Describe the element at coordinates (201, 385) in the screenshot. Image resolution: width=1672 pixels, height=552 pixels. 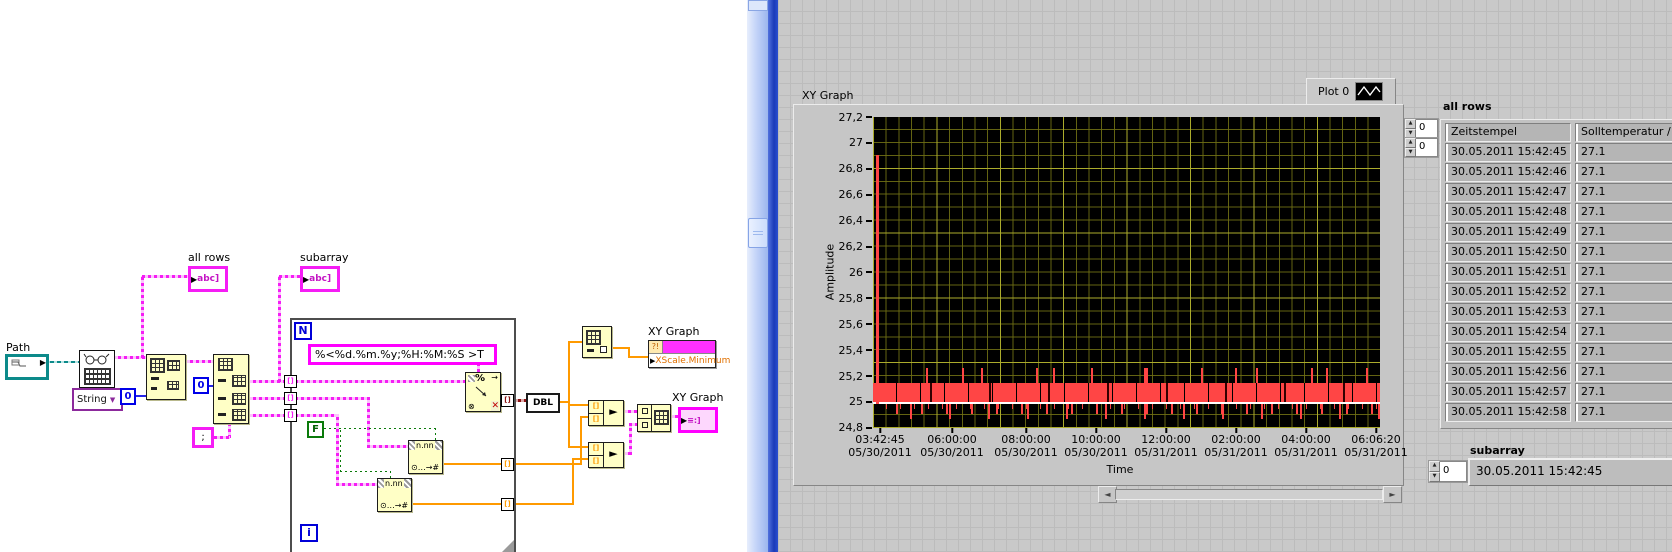
I see `index-constant-0b: 0` at that location.